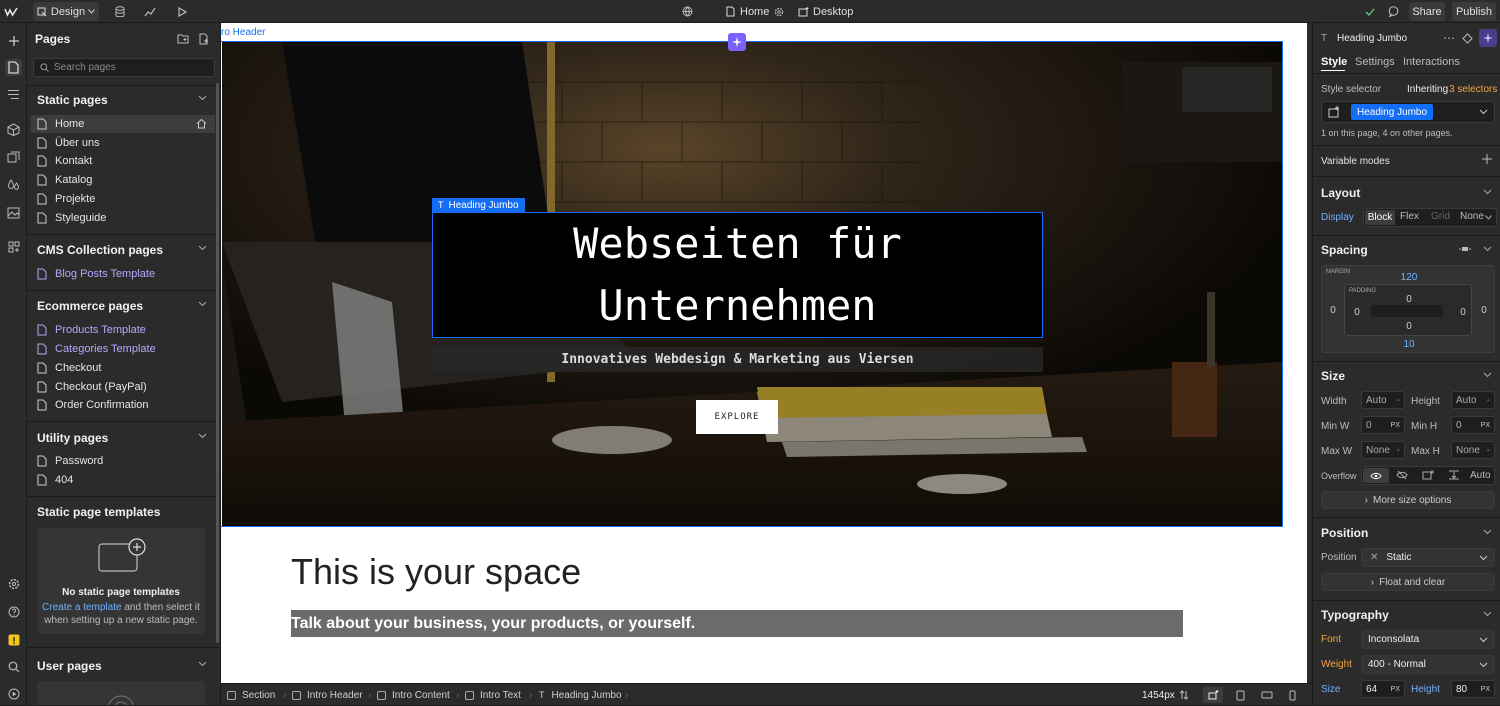 This screenshot has width=1500, height=706. Describe the element at coordinates (72, 100) in the screenshot. I see `static-pages-title: Static pages` at that location.